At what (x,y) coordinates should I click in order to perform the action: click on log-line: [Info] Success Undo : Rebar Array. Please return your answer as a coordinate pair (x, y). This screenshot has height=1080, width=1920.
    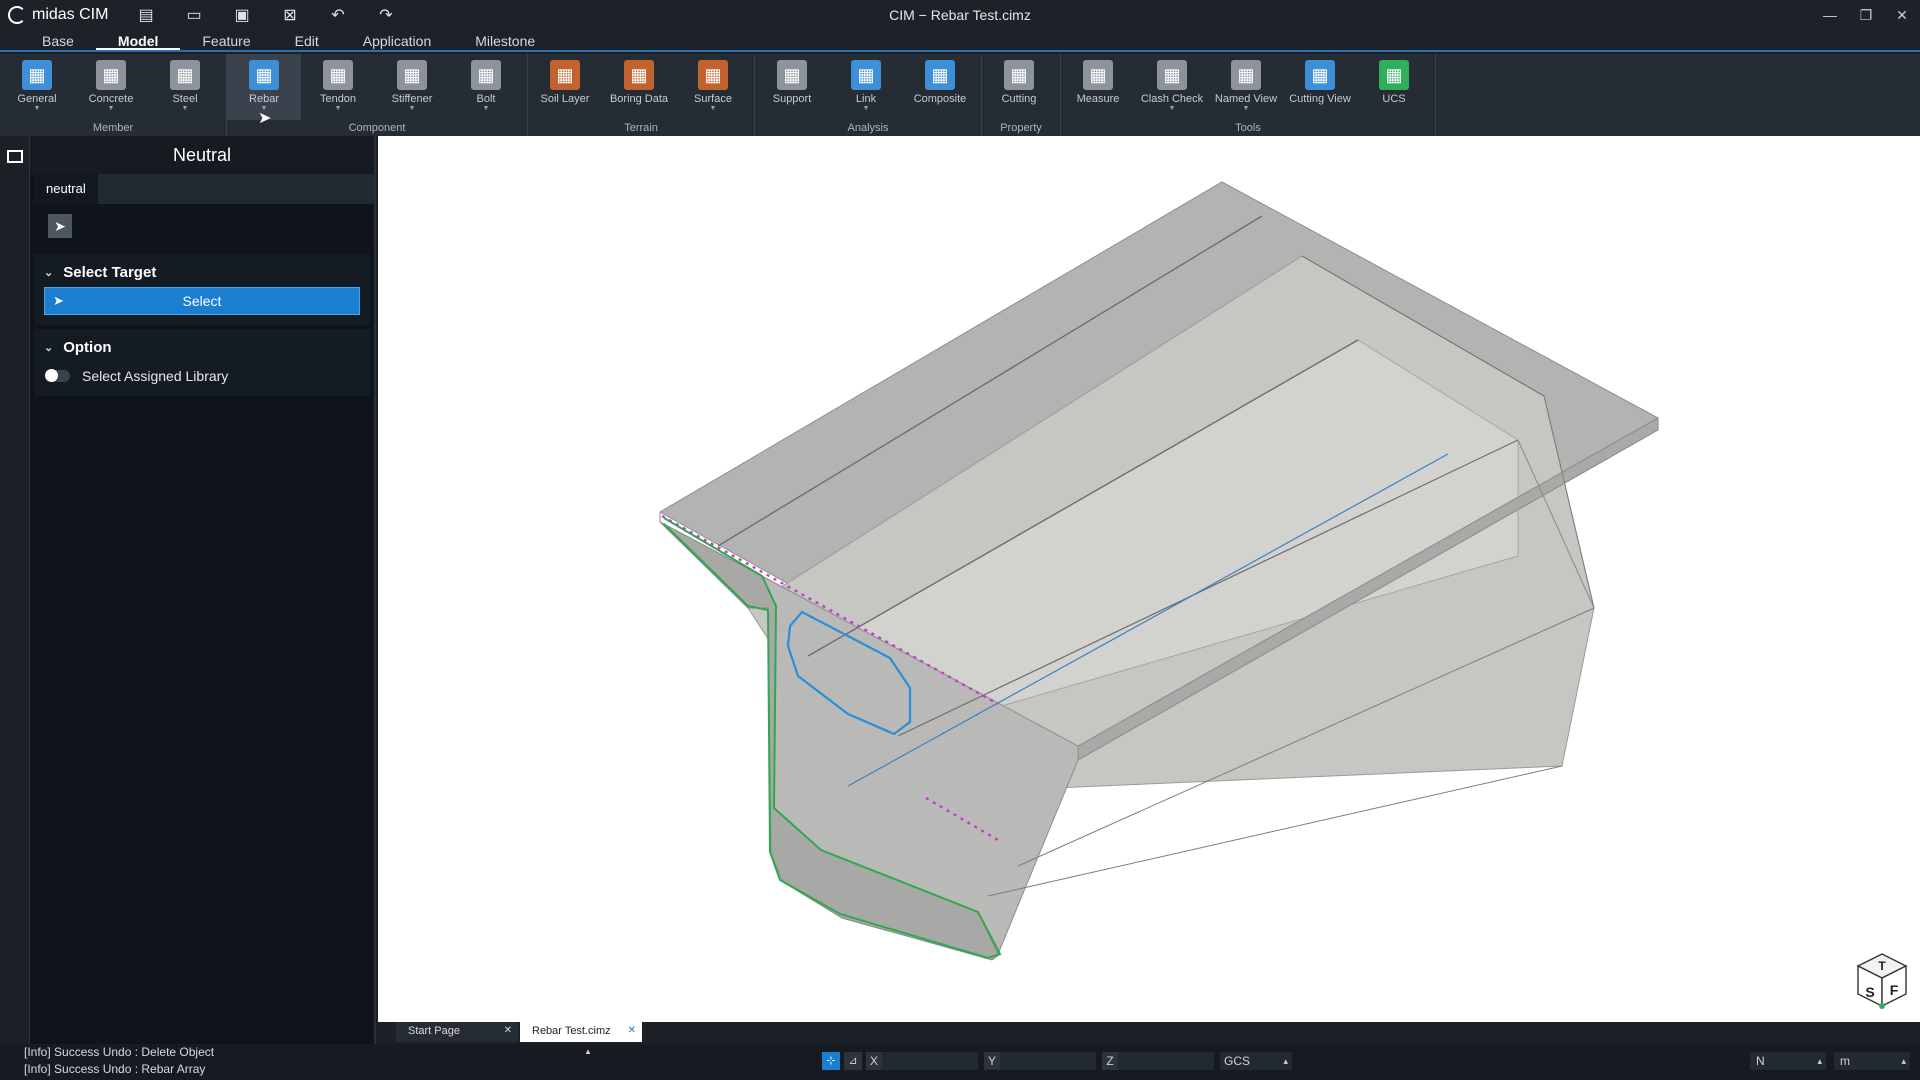
    Looking at the image, I should click on (115, 1069).